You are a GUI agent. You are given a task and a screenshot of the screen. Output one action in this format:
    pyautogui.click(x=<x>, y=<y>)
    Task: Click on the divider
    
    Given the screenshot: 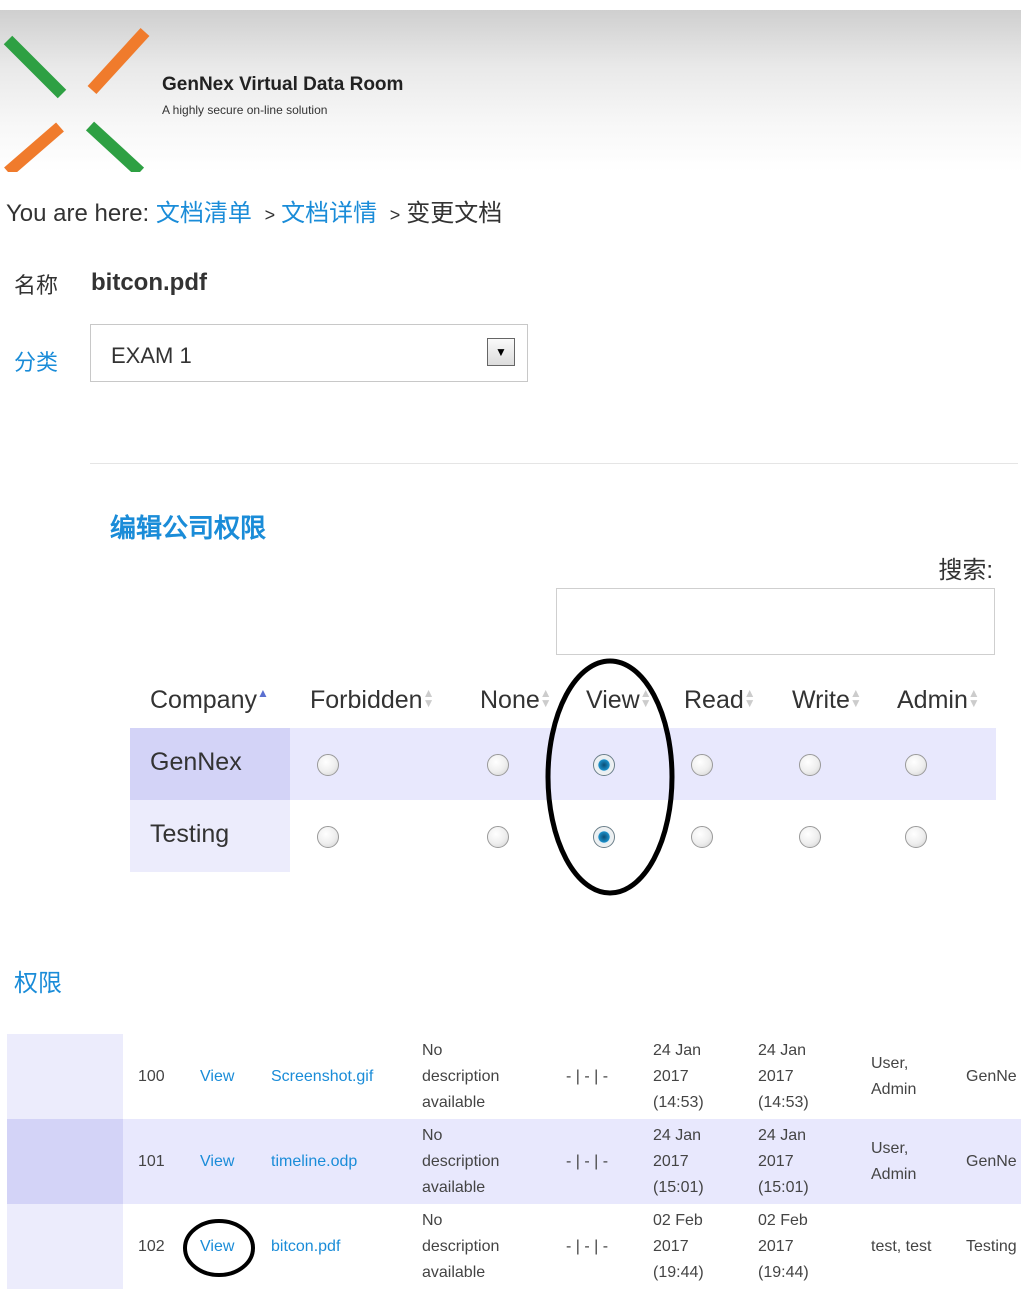 What is the action you would take?
    pyautogui.click(x=554, y=463)
    